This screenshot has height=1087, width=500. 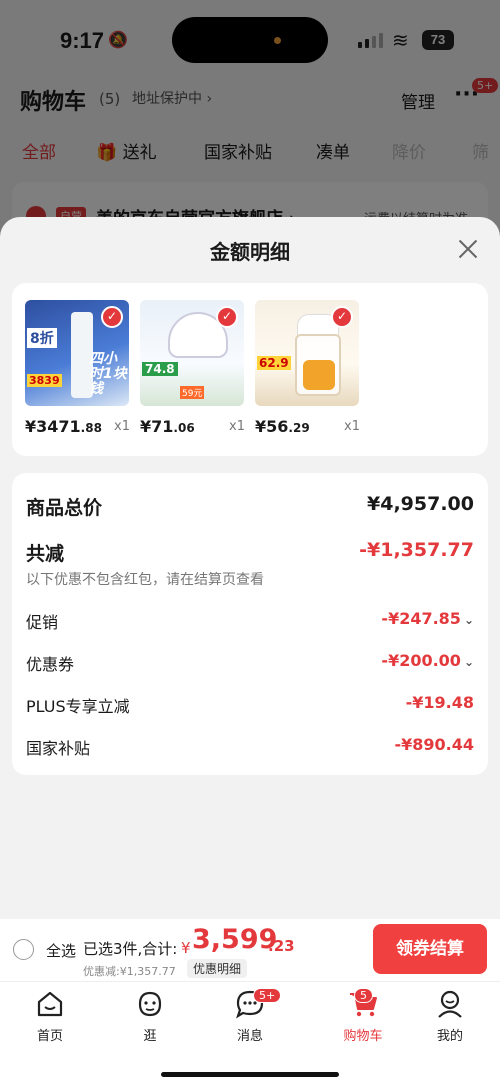 I want to click on tab-profile: 我的, so click(x=450, y=1016).